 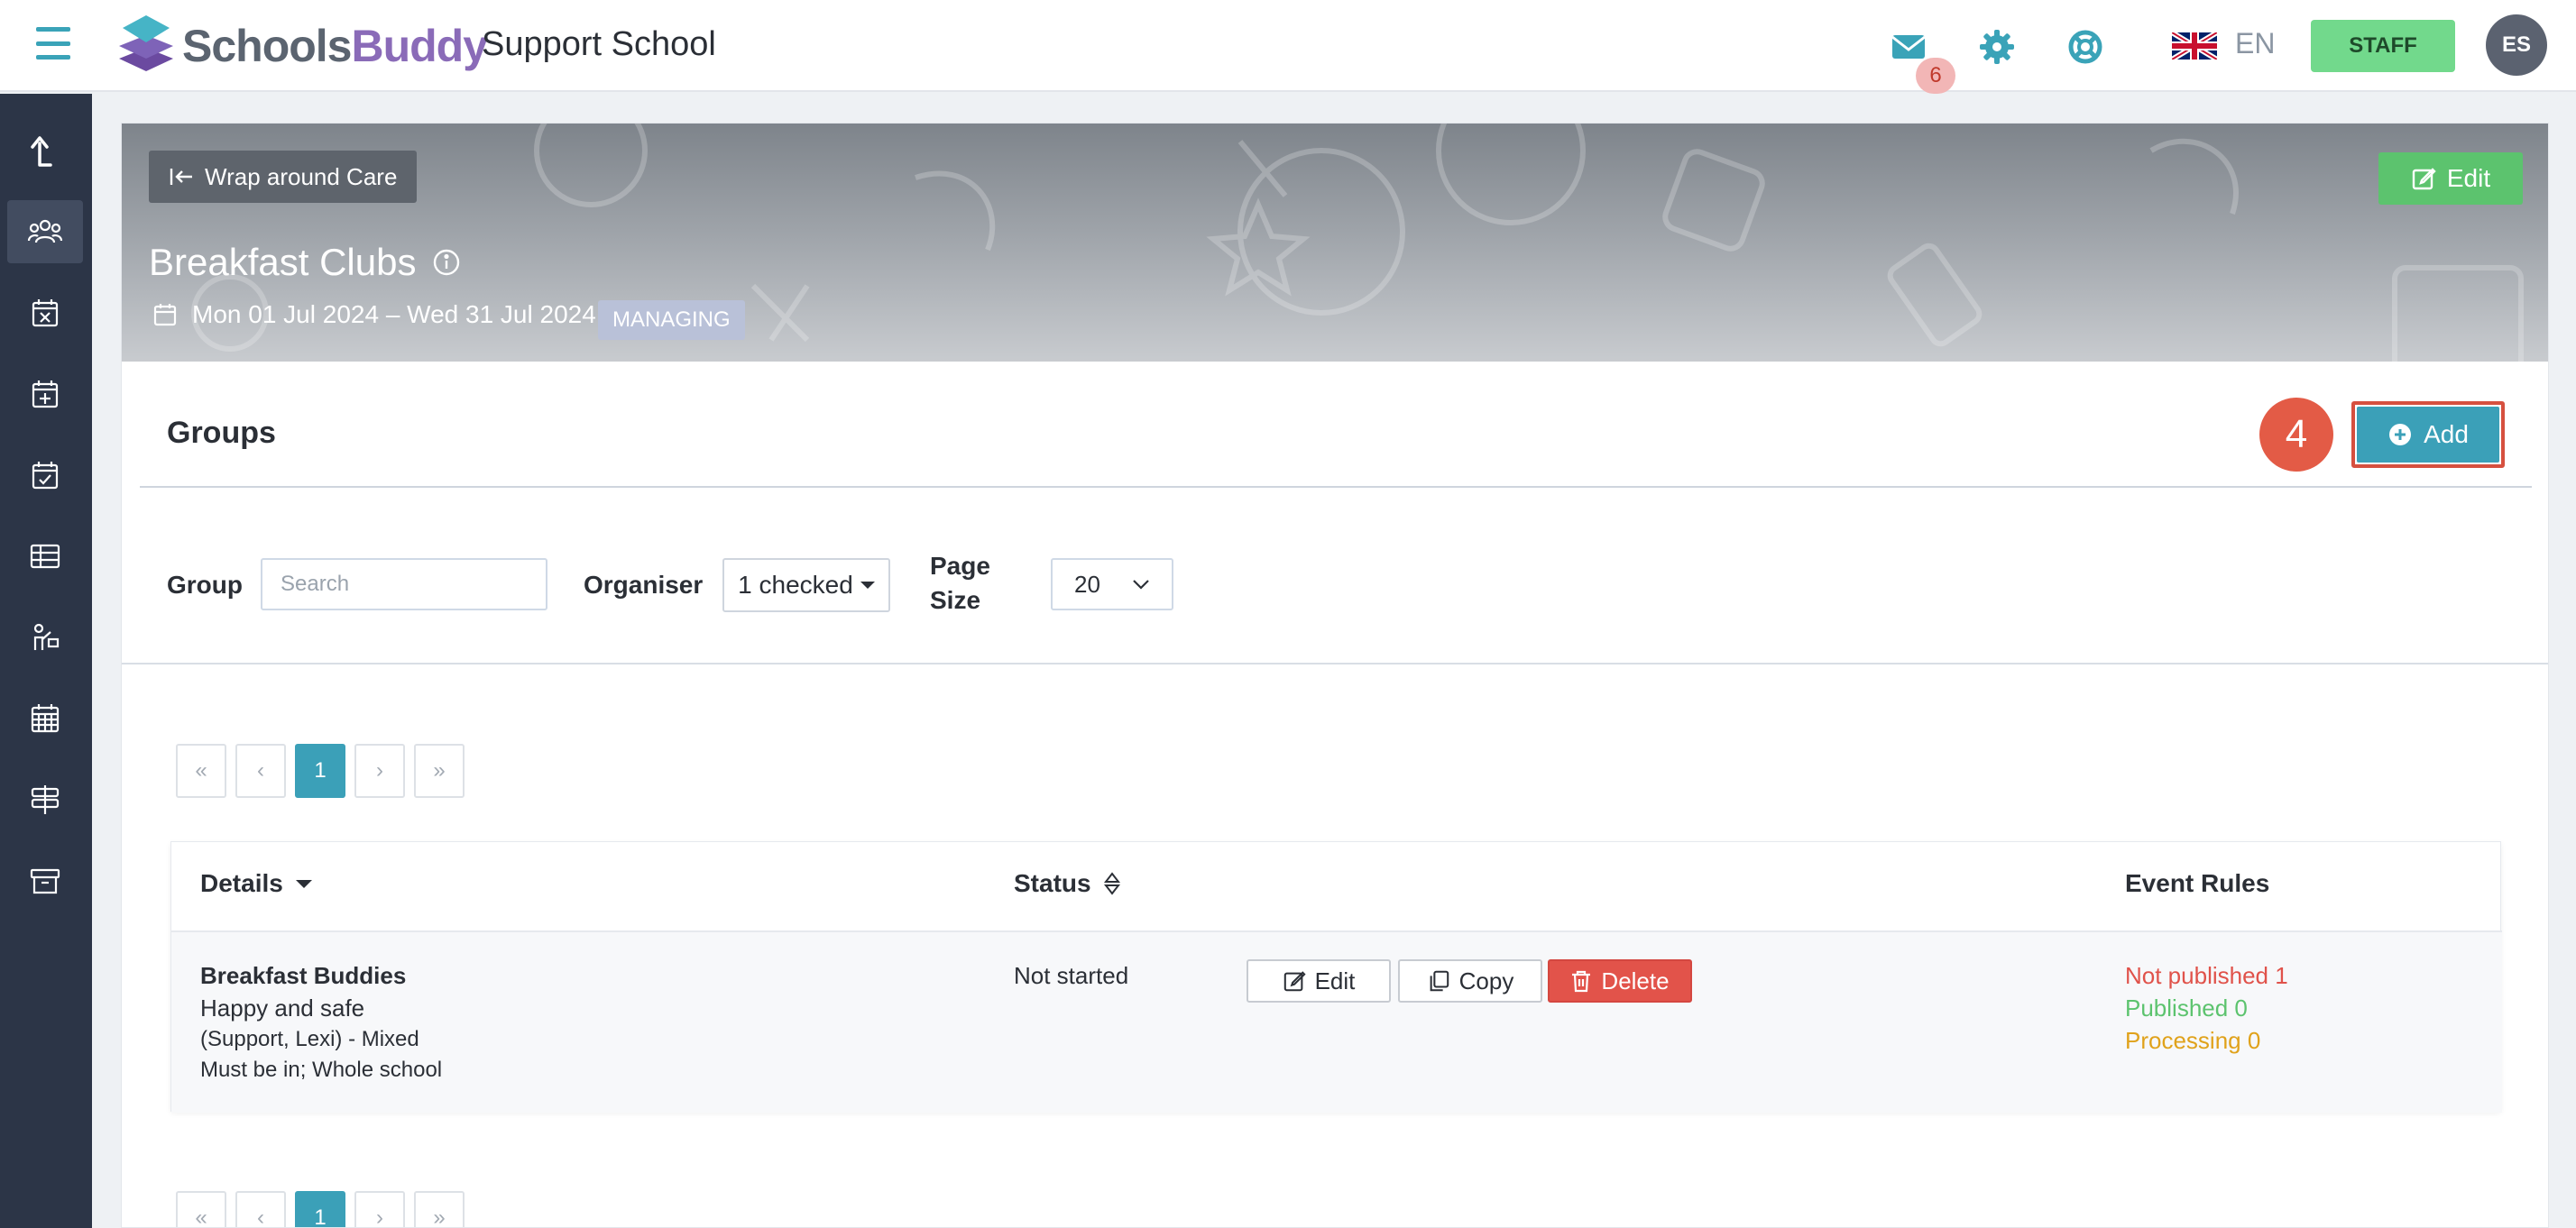 I want to click on teacher-icon, so click(x=47, y=636).